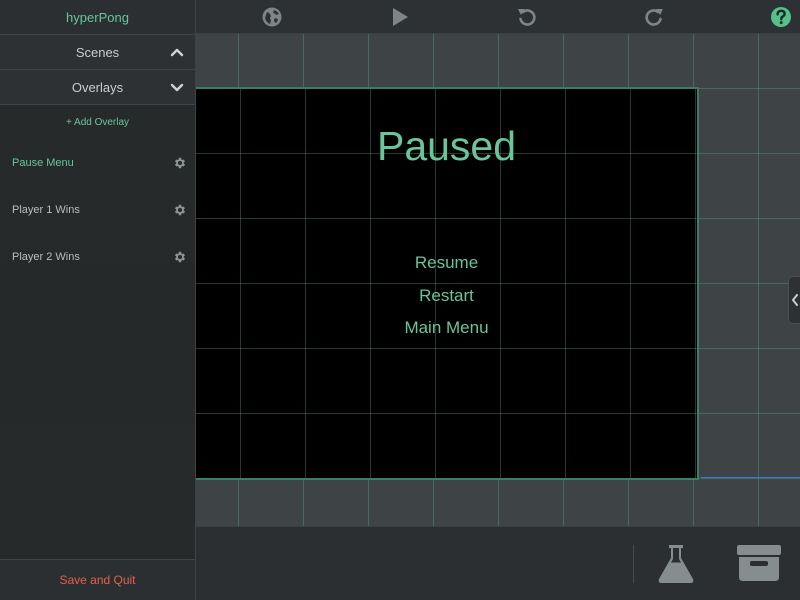 The image size is (800, 600). I want to click on side-panel-toggle, so click(794, 300).